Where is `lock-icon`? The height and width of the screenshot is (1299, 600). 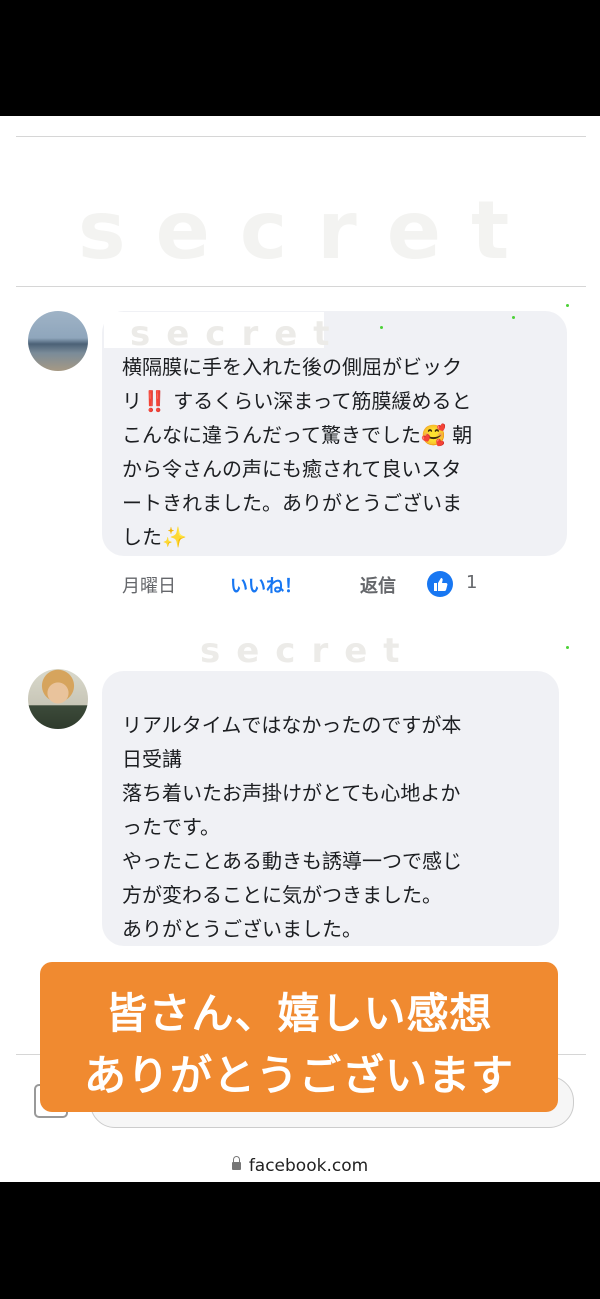
lock-icon is located at coordinates (236, 1163).